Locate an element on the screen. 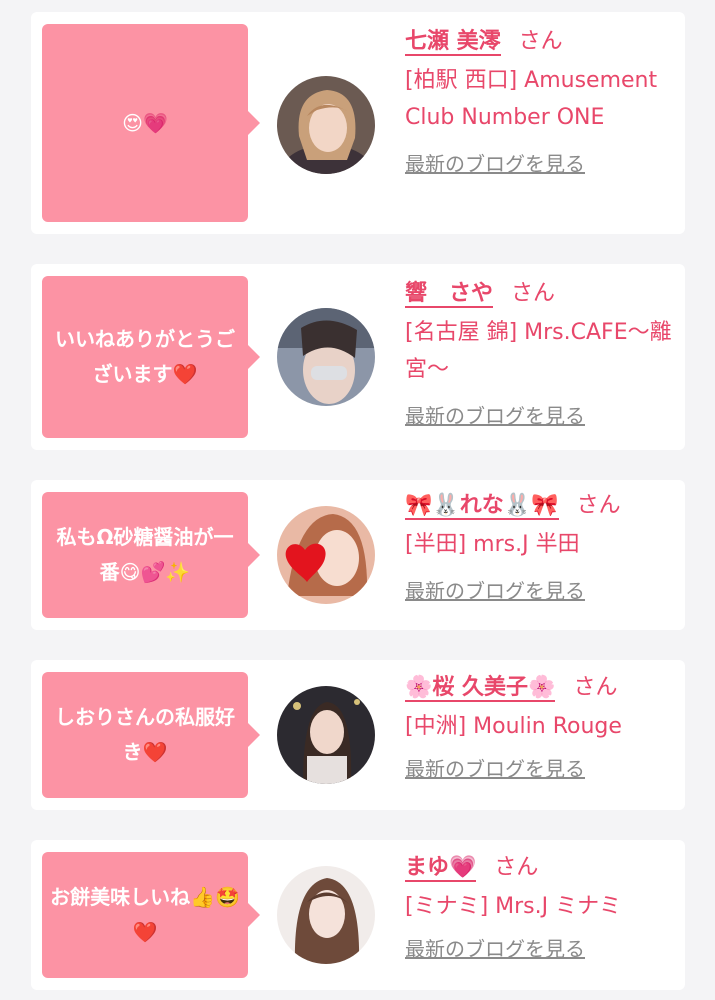 This screenshot has height=1000, width=715. comment-bubble: しおりさんの私服好き❤️ is located at coordinates (151, 735).